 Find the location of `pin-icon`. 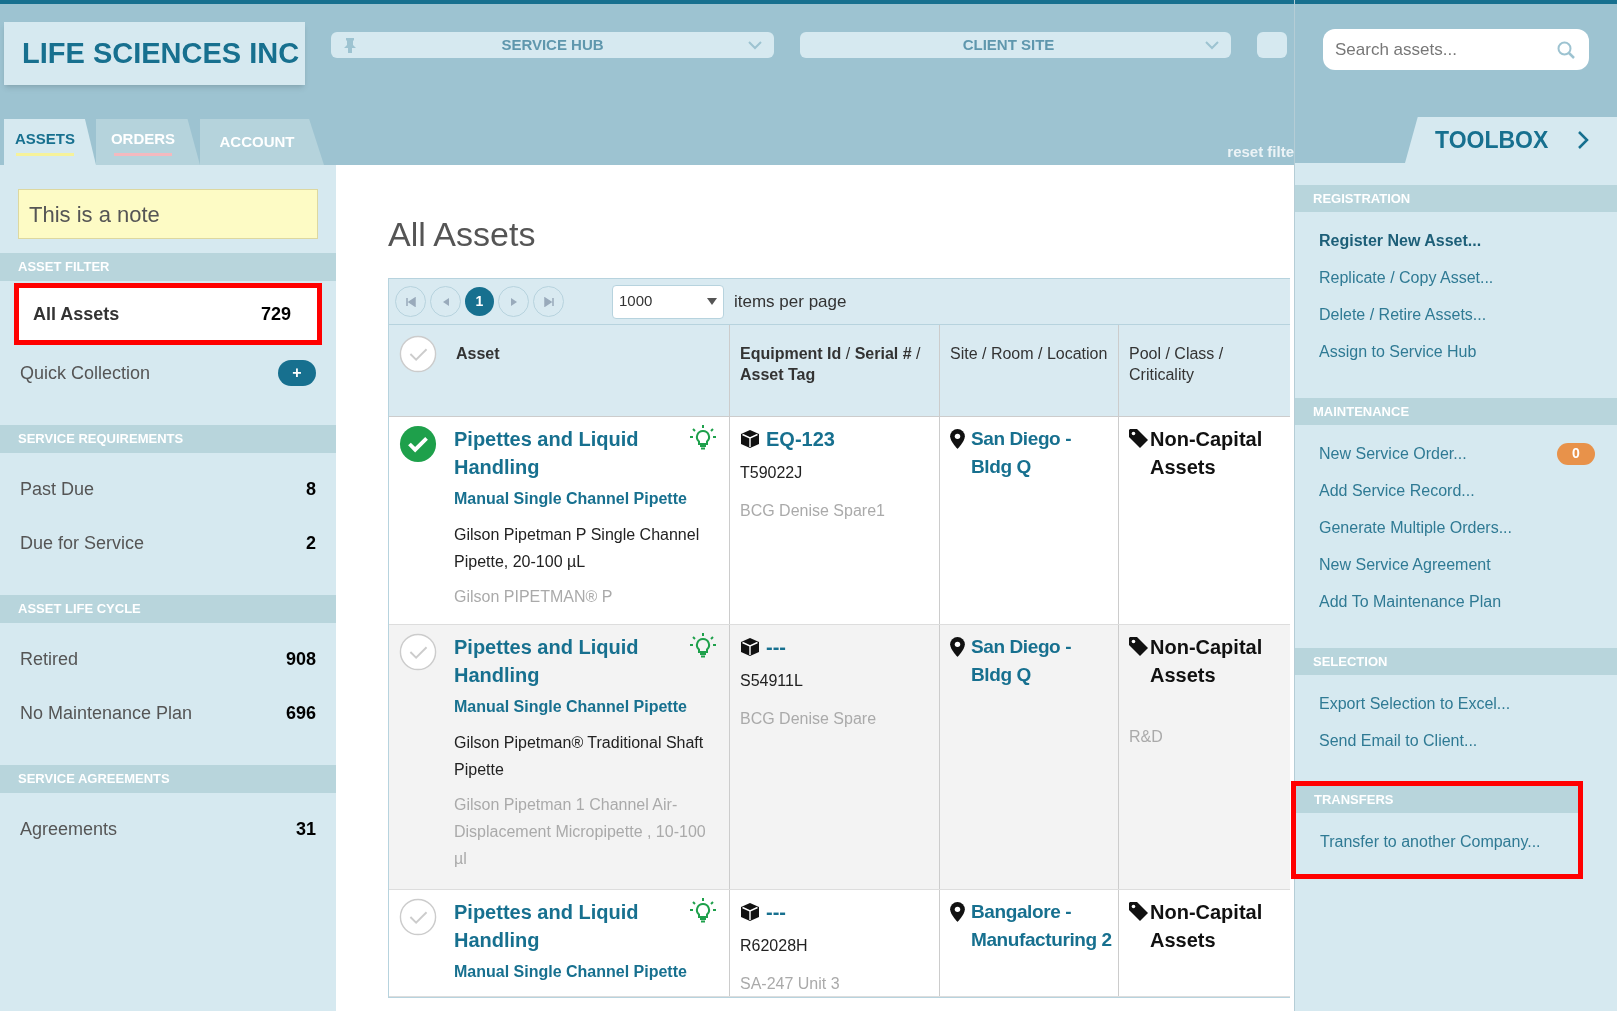

pin-icon is located at coordinates (350, 45).